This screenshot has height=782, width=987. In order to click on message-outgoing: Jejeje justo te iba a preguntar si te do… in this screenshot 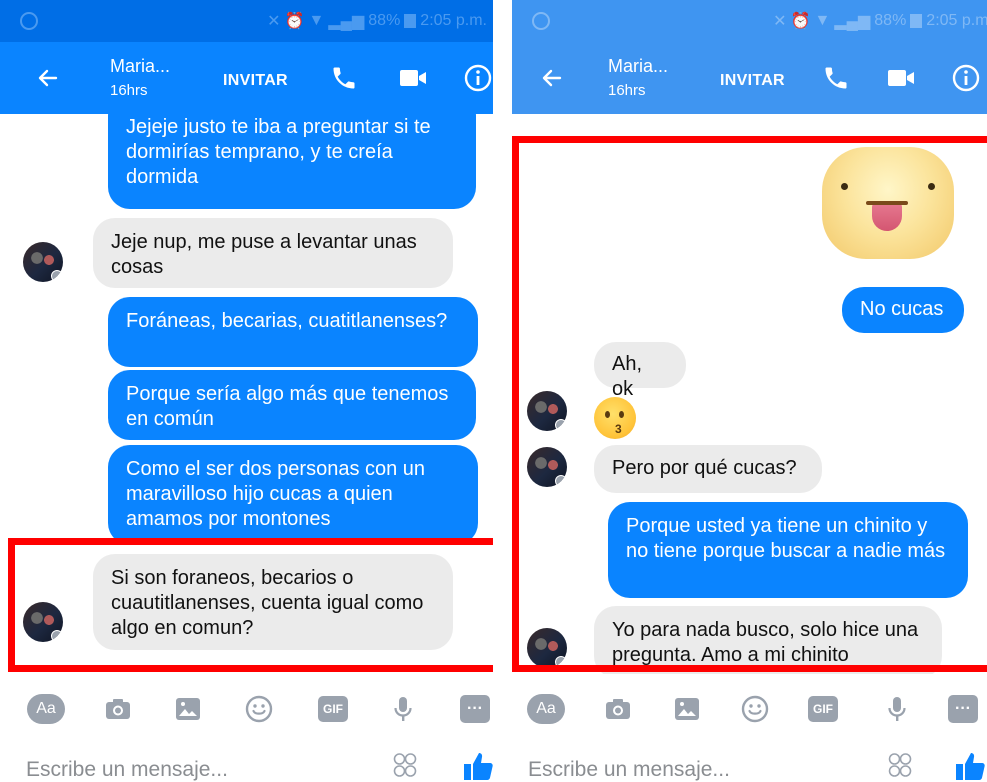, I will do `click(292, 161)`.